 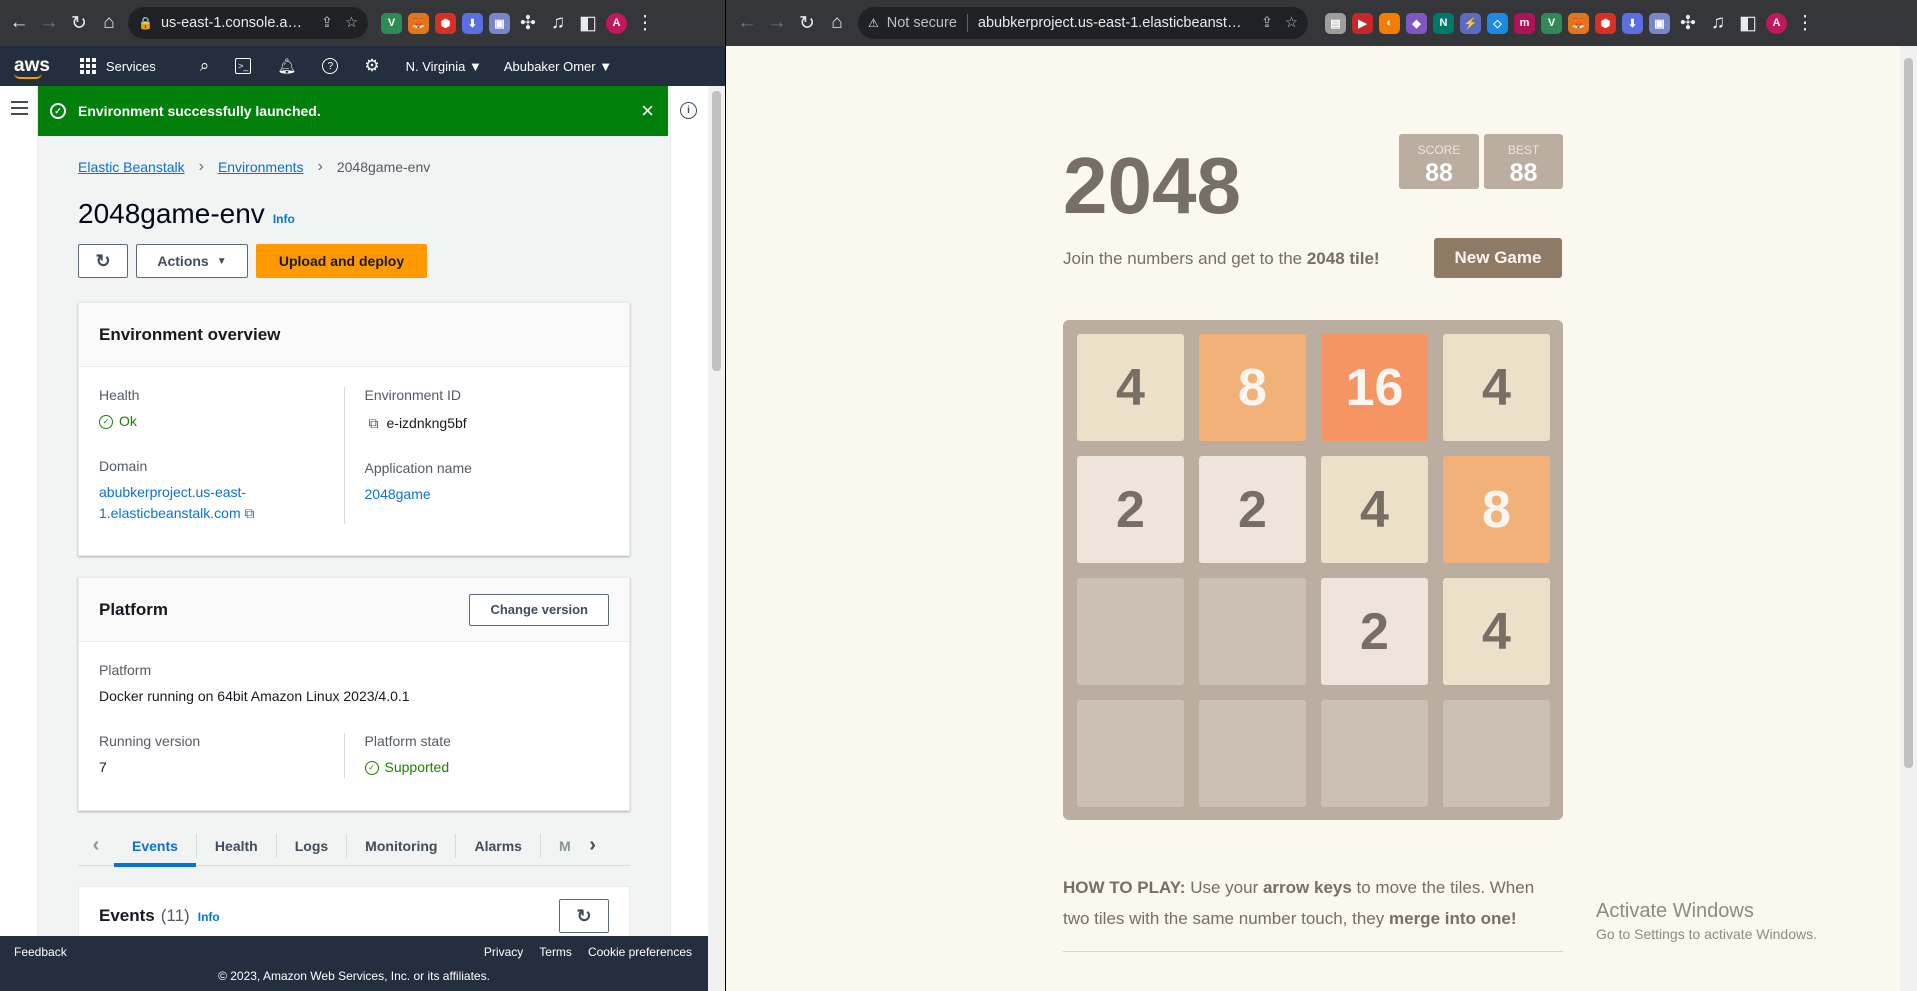 What do you see at coordinates (558, 846) in the screenshot?
I see `tab-more: M` at bounding box center [558, 846].